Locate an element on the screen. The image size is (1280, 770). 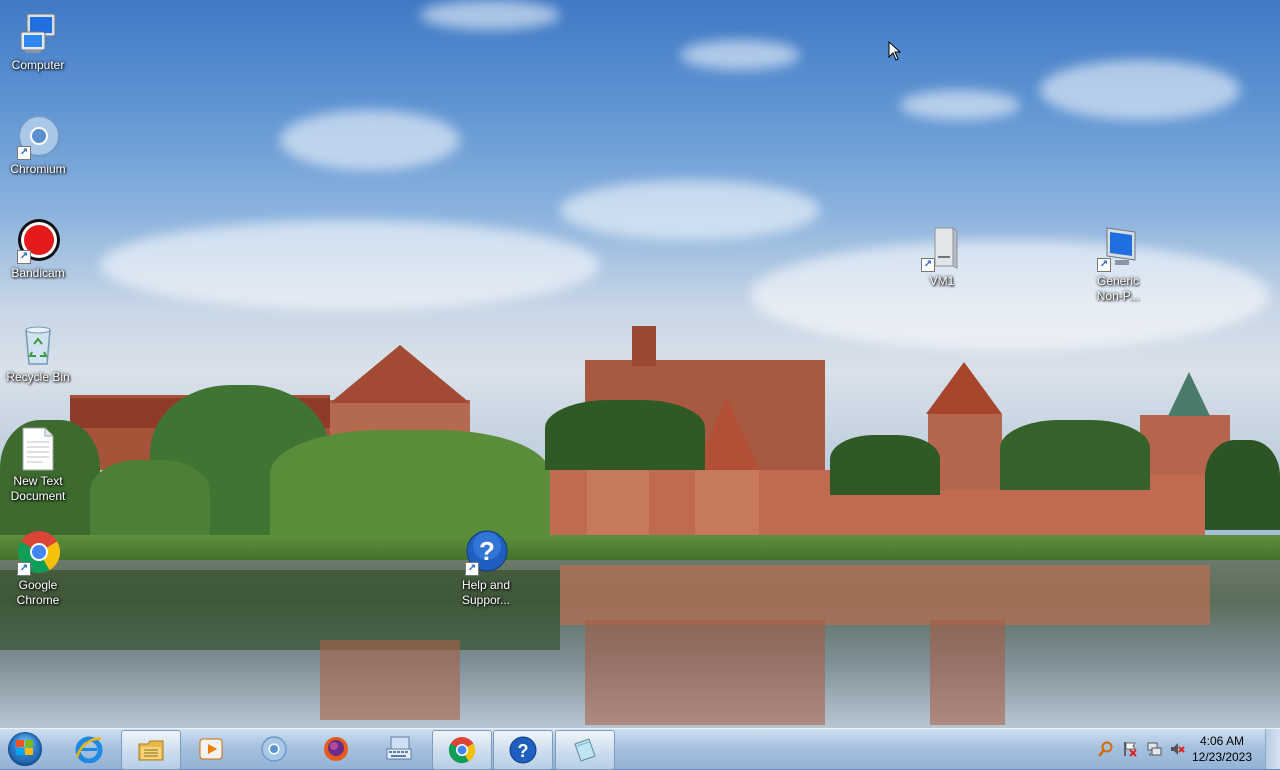
desktop-icon-chromium: ↗ Chromium is located at coordinates (38, 145).